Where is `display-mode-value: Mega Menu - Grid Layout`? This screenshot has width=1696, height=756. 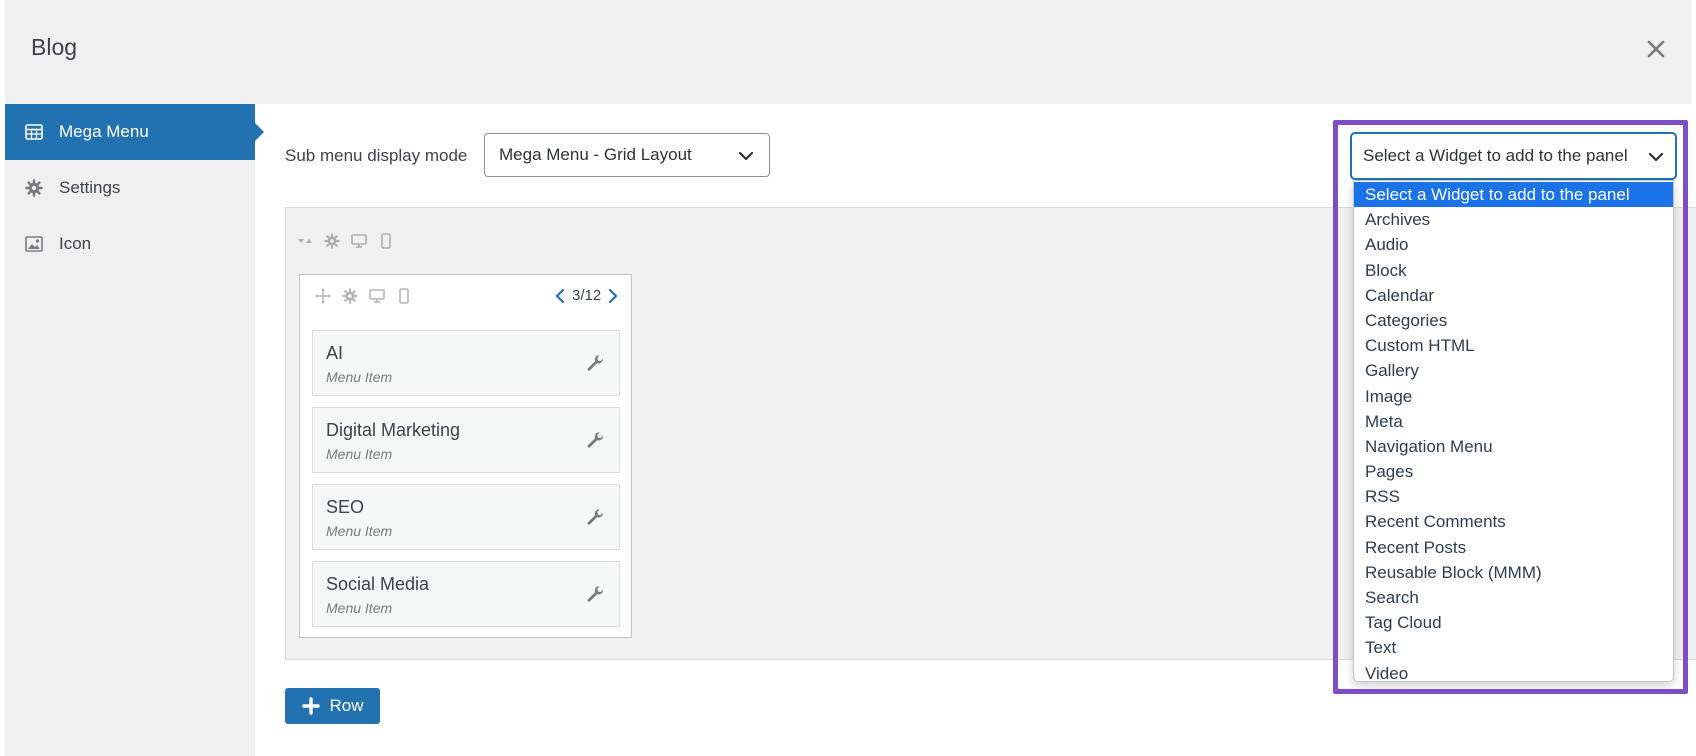 display-mode-value: Mega Menu - Grid Layout is located at coordinates (595, 154).